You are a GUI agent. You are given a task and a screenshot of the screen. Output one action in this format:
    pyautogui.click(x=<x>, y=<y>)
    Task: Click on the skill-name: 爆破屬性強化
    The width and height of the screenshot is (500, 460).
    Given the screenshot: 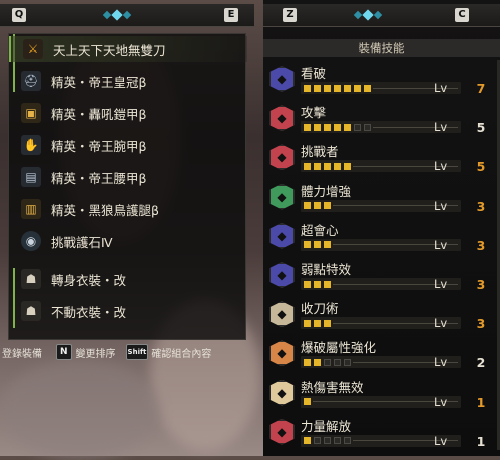 What is the action you would take?
    pyautogui.click(x=339, y=348)
    